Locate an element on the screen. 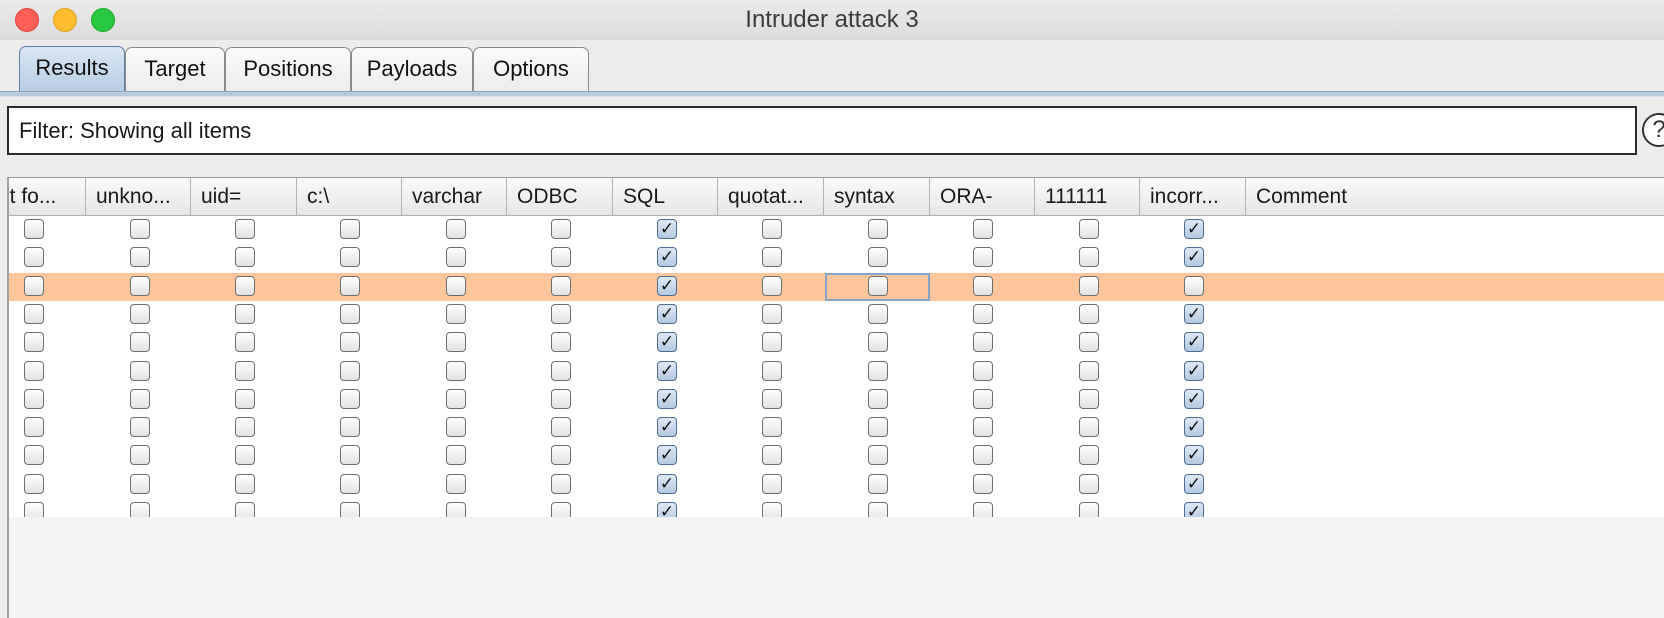  column-header: Comment is located at coordinates (1455, 196).